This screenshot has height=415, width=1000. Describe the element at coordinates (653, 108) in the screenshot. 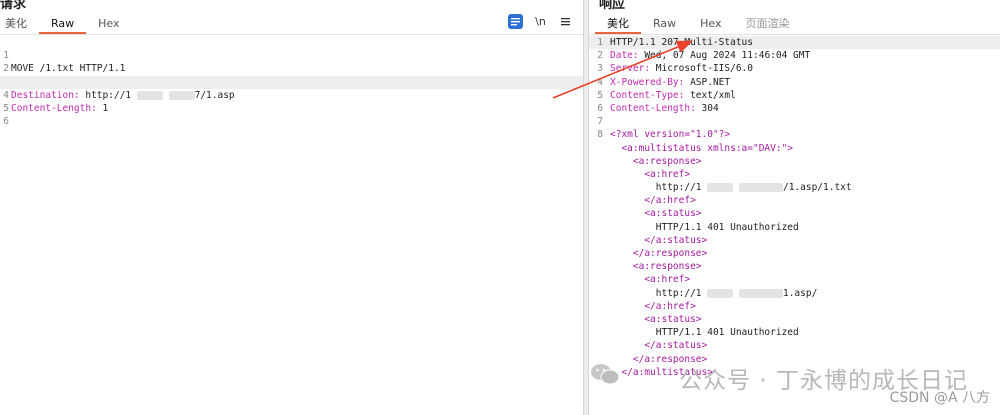

I see `header-key: Content-Length:` at that location.